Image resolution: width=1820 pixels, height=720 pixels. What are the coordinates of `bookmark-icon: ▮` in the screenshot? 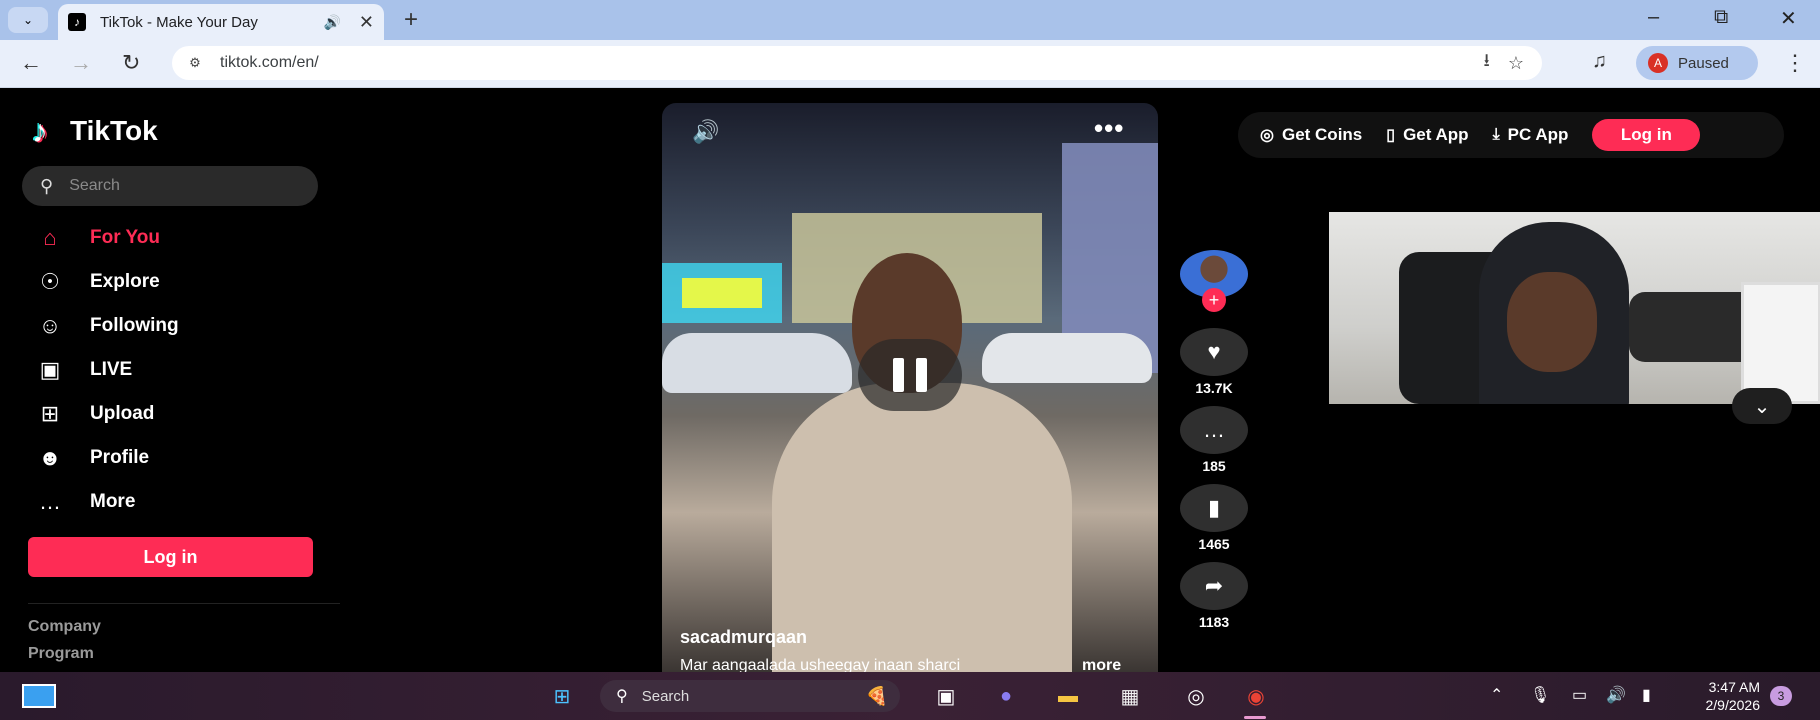 It's located at (1214, 507).